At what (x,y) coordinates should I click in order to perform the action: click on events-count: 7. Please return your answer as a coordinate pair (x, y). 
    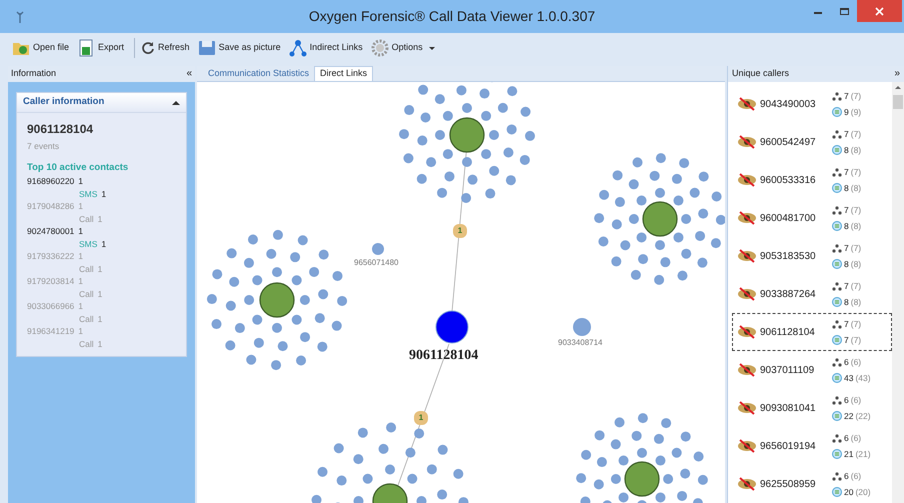
    Looking at the image, I should click on (846, 340).